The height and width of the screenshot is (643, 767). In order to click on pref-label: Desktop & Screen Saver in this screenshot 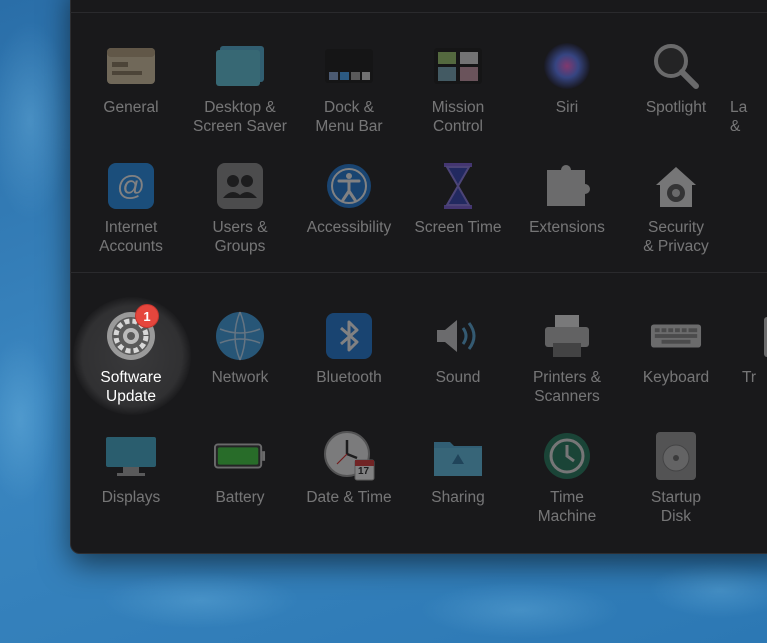, I will do `click(240, 117)`.